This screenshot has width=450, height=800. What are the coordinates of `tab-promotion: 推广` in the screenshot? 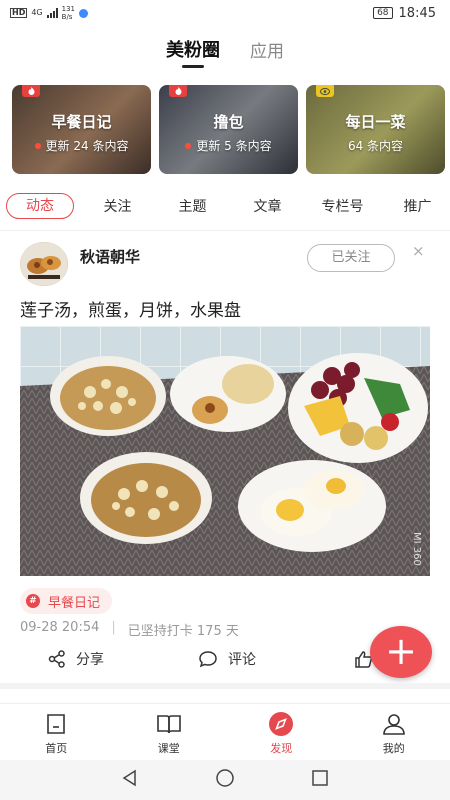 It's located at (415, 206).